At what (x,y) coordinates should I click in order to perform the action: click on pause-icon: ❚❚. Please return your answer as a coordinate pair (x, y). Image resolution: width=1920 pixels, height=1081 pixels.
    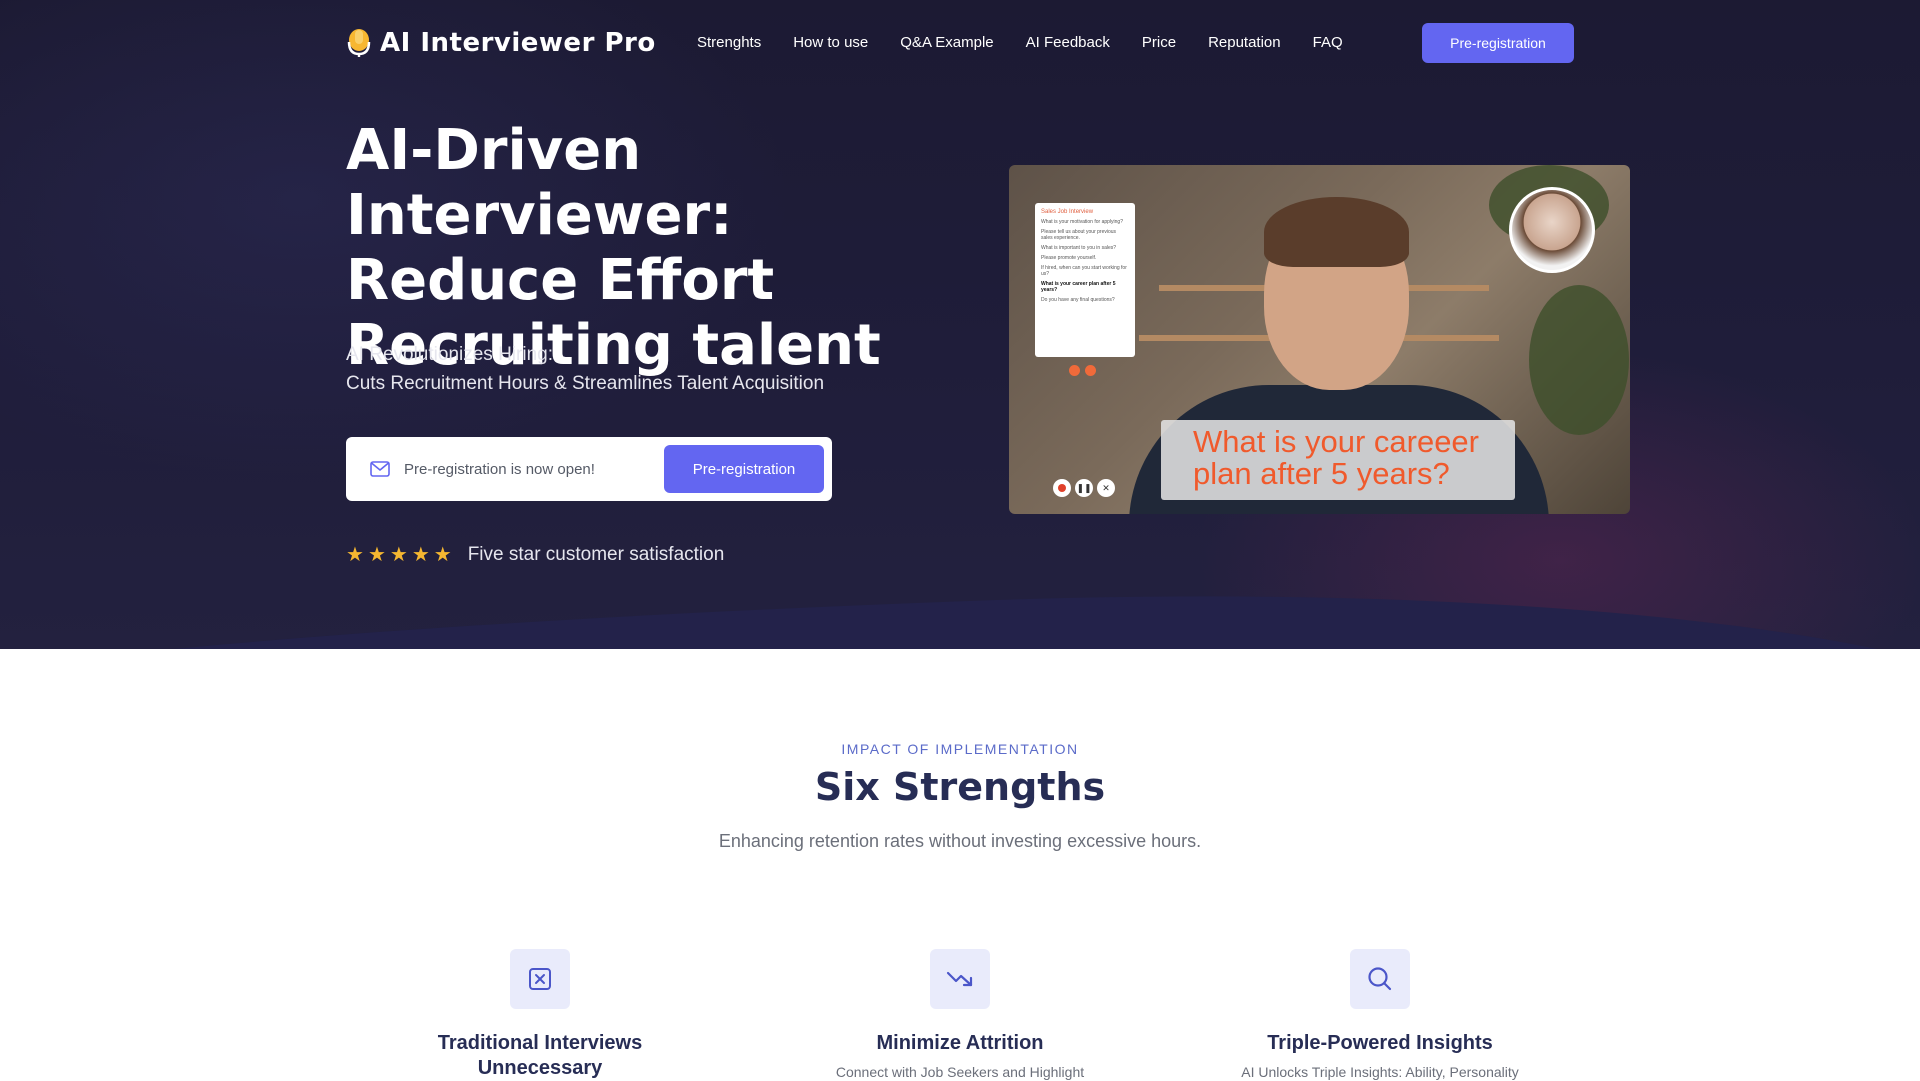
    Looking at the image, I should click on (1084, 488).